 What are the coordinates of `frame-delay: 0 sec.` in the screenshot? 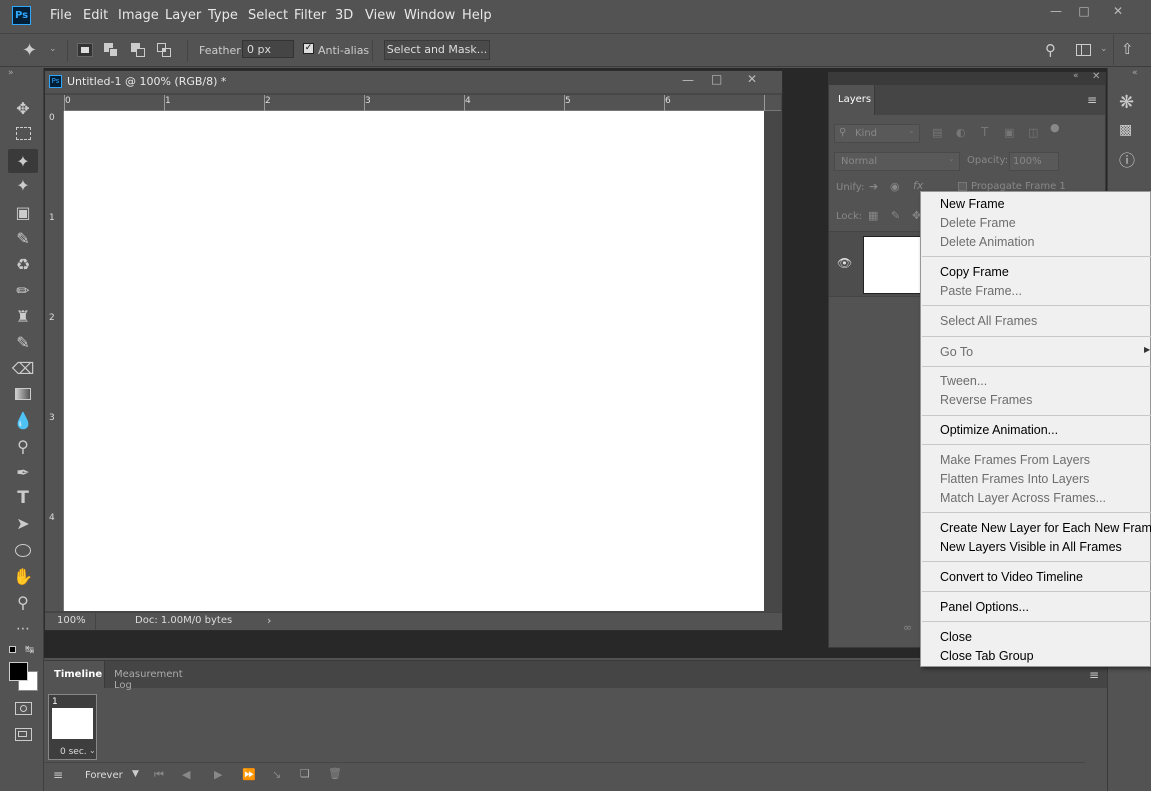 It's located at (73, 752).